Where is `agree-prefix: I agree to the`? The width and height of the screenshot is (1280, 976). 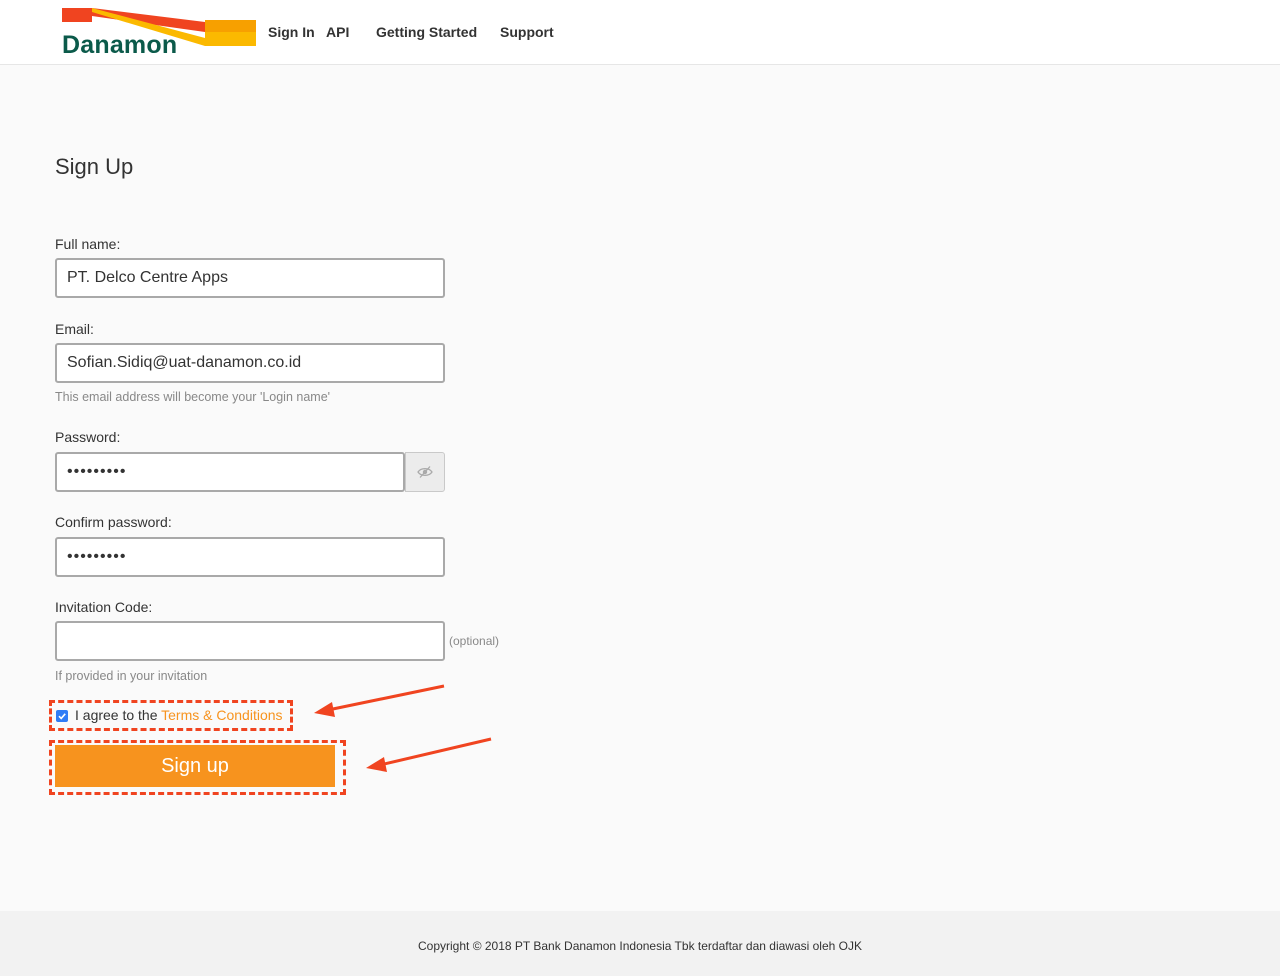 agree-prefix: I agree to the is located at coordinates (118, 715).